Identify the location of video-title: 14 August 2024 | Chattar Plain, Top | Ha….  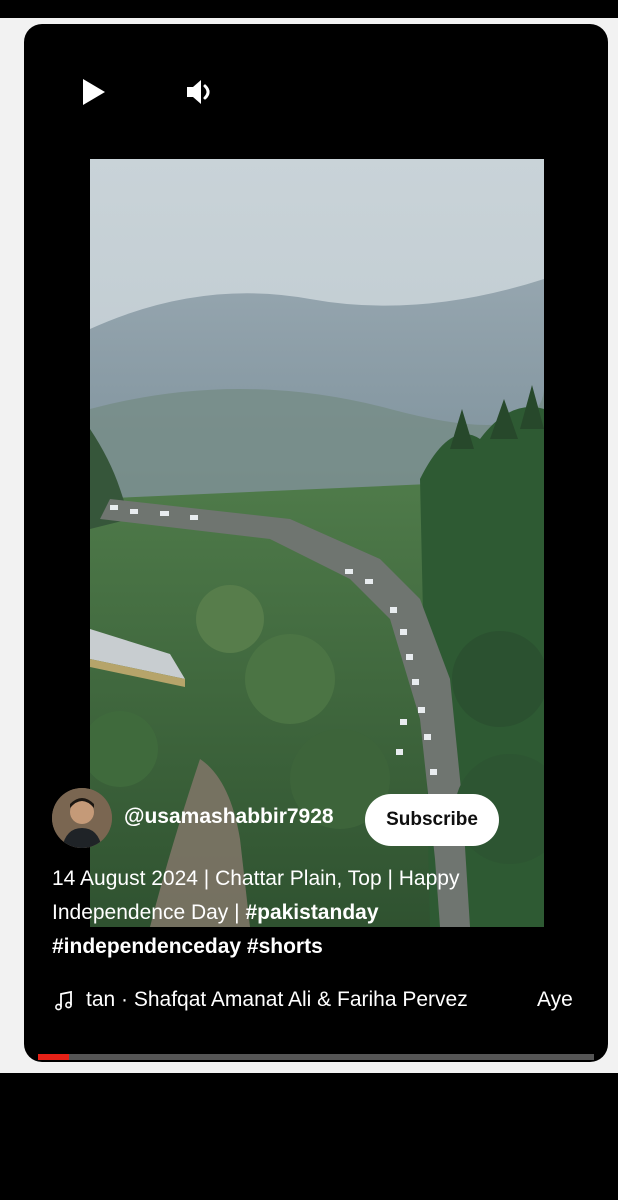
(312, 913).